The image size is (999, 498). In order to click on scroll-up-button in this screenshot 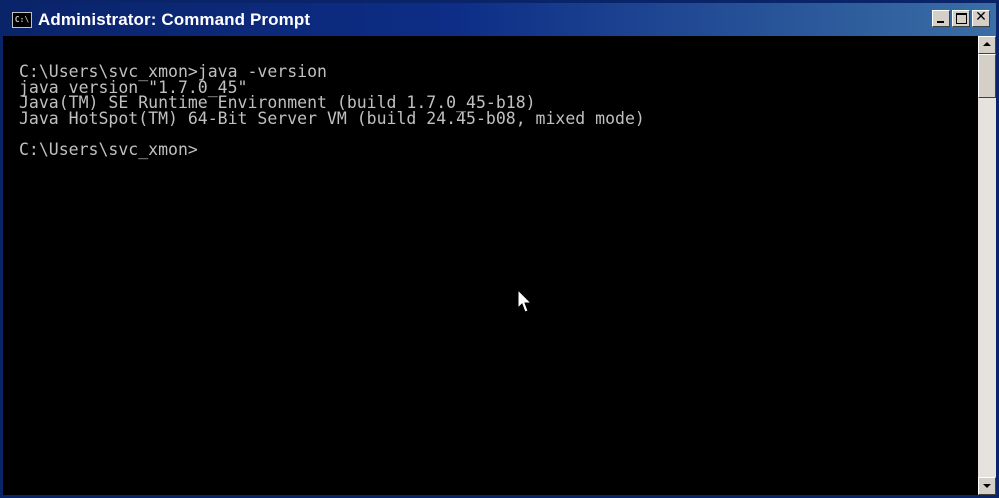, I will do `click(987, 45)`.